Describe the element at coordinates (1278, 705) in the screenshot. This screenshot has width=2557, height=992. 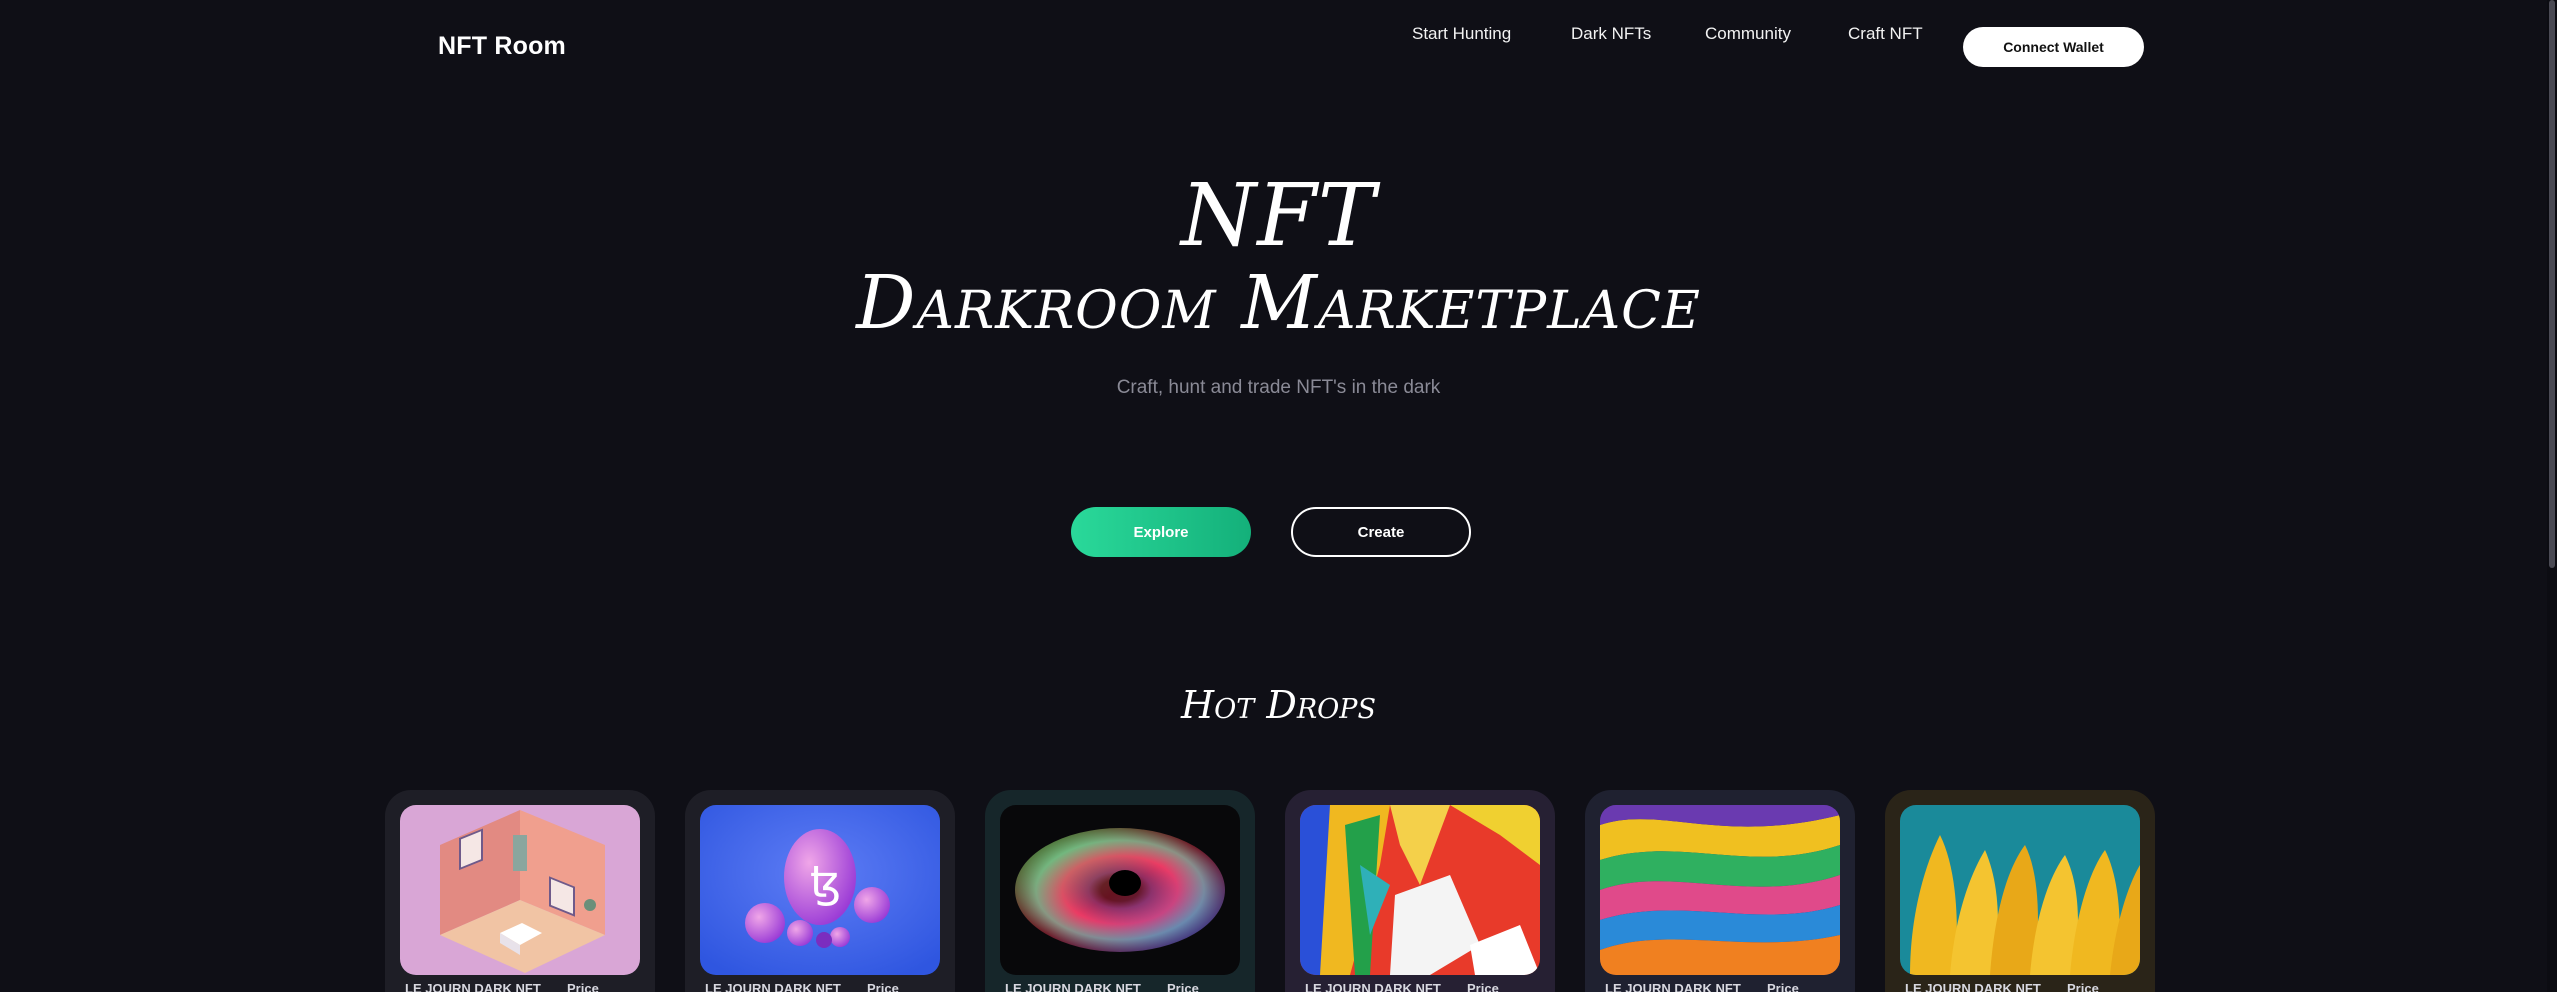
I see `hot-drops-title: Hot Drops` at that location.